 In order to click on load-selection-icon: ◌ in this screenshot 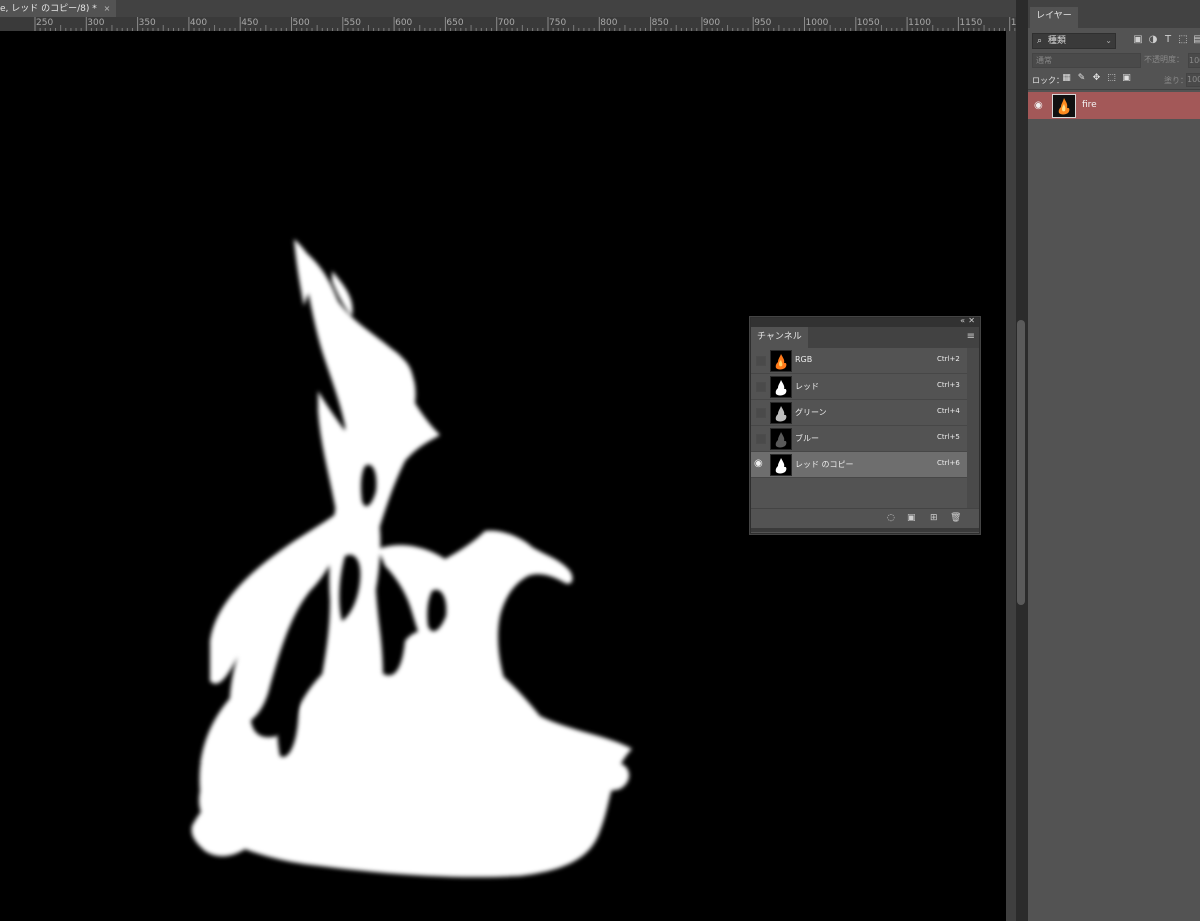, I will do `click(891, 518)`.